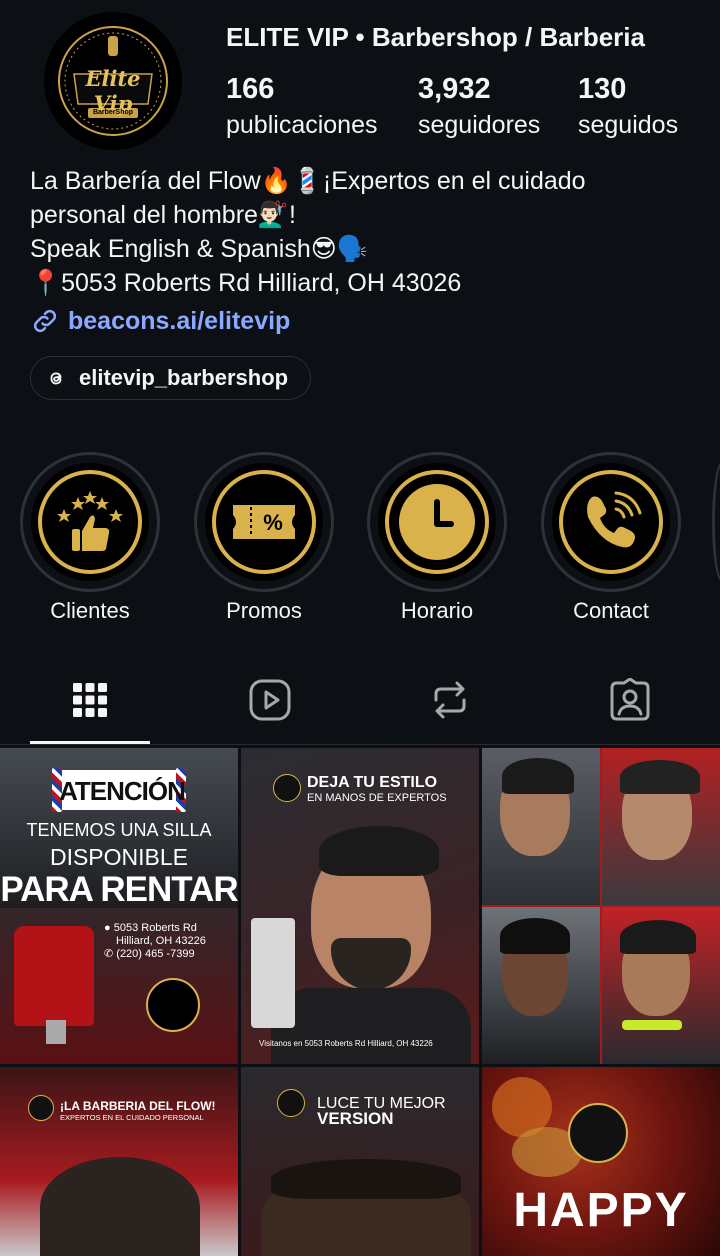  I want to click on tab-divider, so click(360, 744).